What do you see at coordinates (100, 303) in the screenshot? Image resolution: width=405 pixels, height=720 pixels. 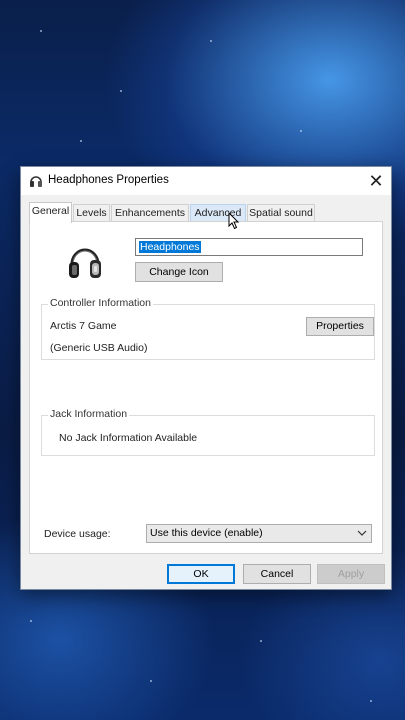 I see `controller-group-title: Controller Information` at bounding box center [100, 303].